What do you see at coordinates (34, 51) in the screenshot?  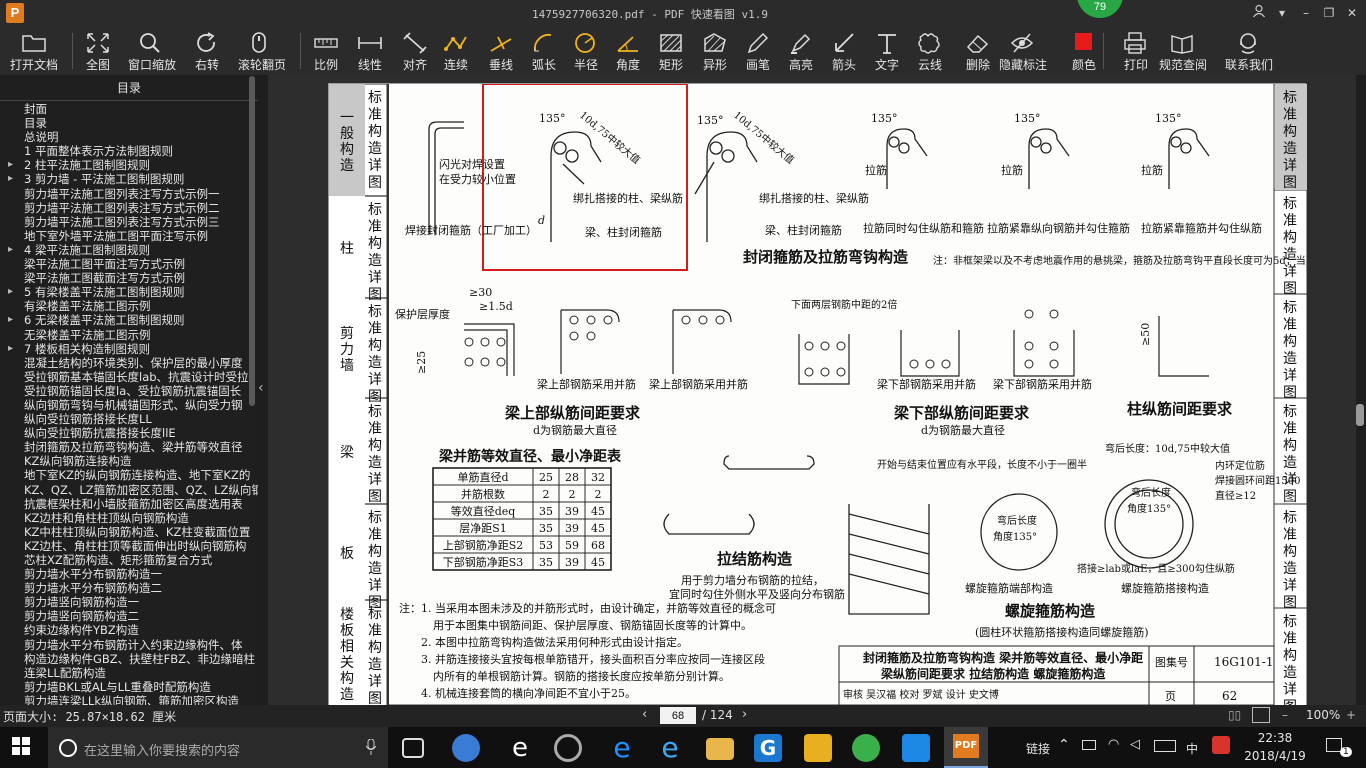 I see `toolbar-folder-button: 打开文档` at bounding box center [34, 51].